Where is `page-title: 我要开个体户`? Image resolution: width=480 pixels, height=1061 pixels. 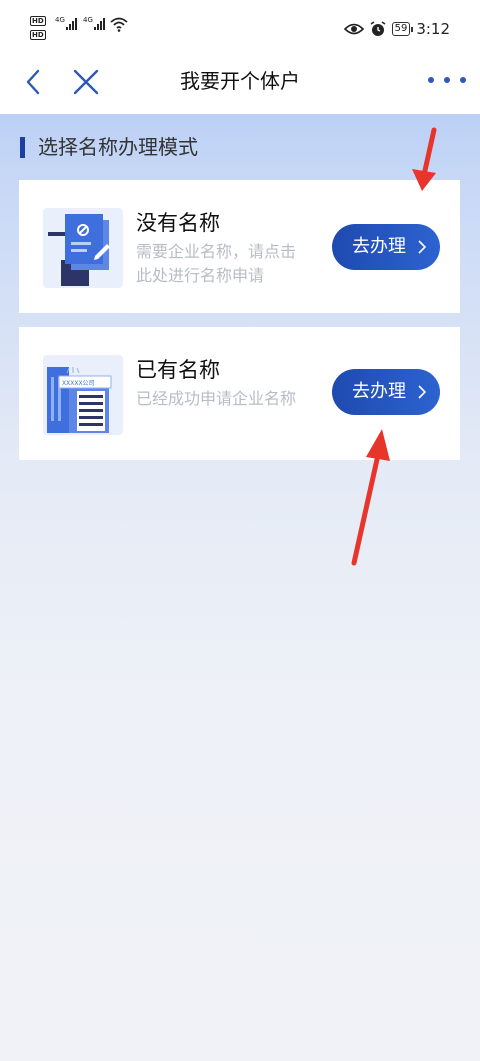
page-title: 我要开个体户 is located at coordinates (240, 81).